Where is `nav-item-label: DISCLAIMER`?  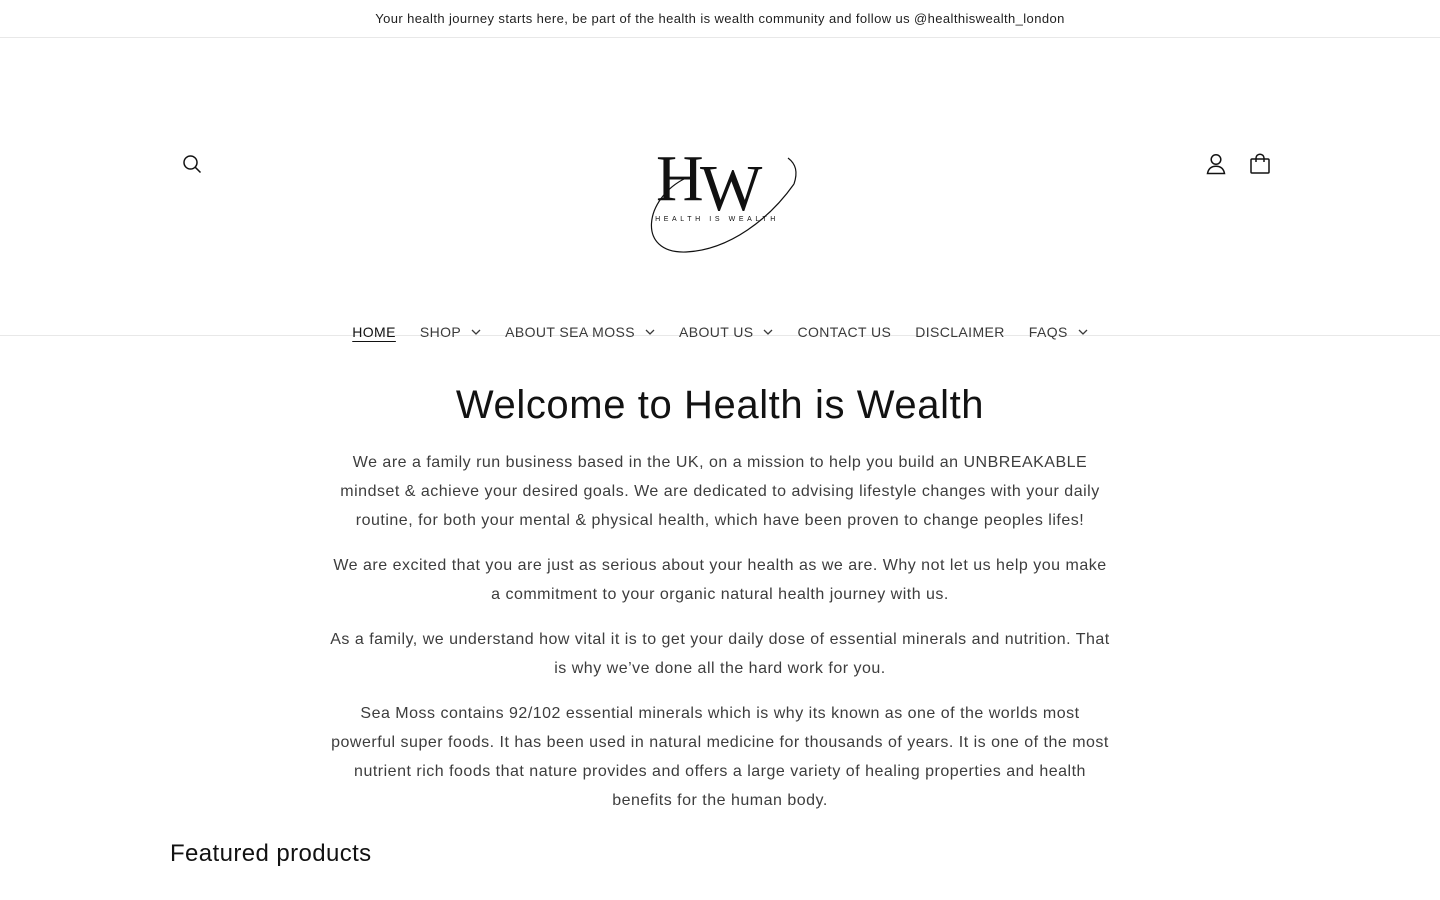 nav-item-label: DISCLAIMER is located at coordinates (960, 332).